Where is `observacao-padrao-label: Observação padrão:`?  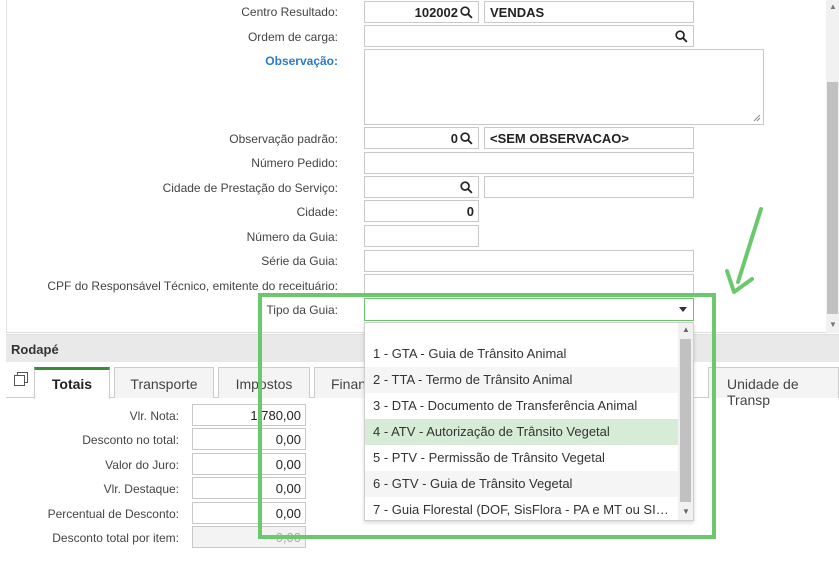 observacao-padrao-label: Observação padrão: is located at coordinates (283, 139).